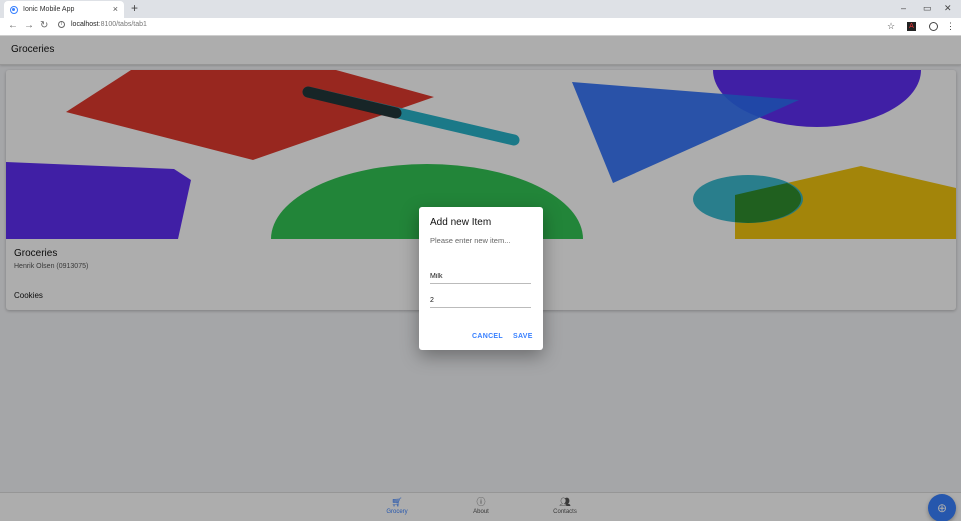 This screenshot has height=521, width=961. I want to click on window-close-button: ✕, so click(948, 8).